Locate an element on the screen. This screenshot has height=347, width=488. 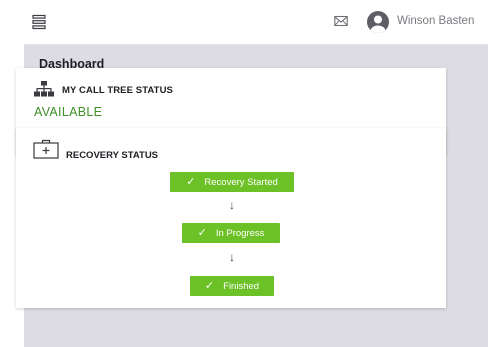
first-aid-kit-icon is located at coordinates (46, 149).